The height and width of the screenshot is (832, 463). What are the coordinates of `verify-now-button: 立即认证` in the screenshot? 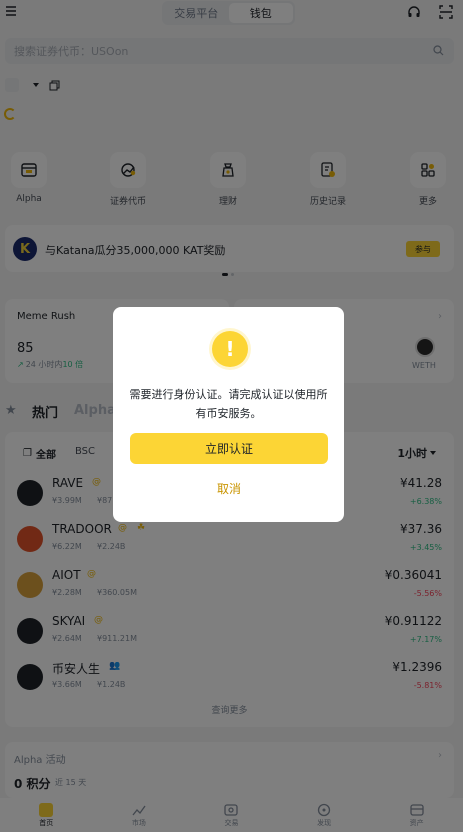 It's located at (229, 448).